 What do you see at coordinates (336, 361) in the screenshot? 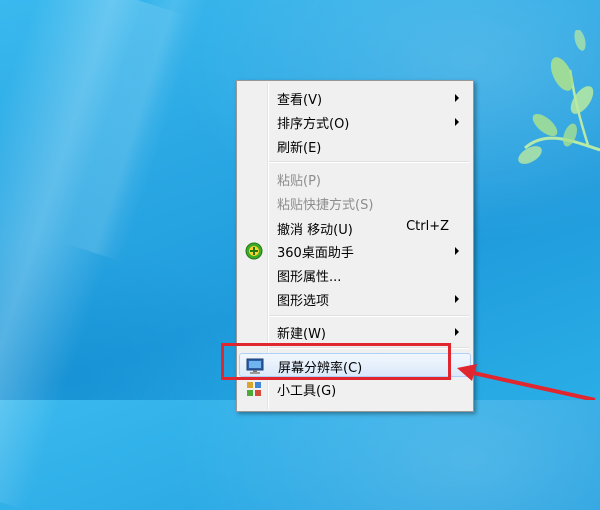
I see `annotation-highlight-box` at bounding box center [336, 361].